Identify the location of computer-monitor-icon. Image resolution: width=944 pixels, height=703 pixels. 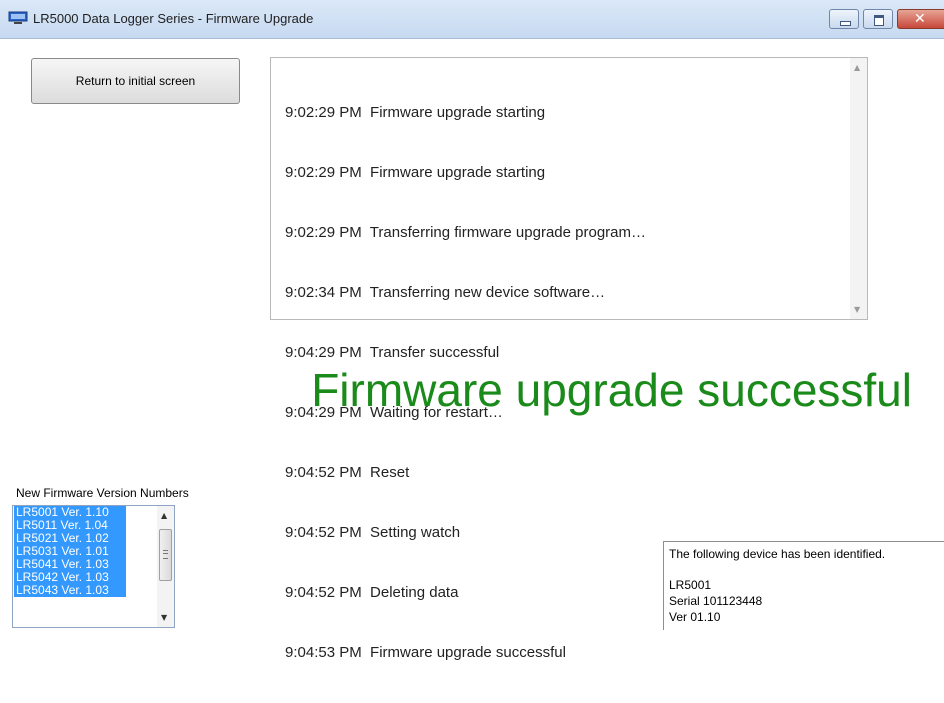
(18, 17).